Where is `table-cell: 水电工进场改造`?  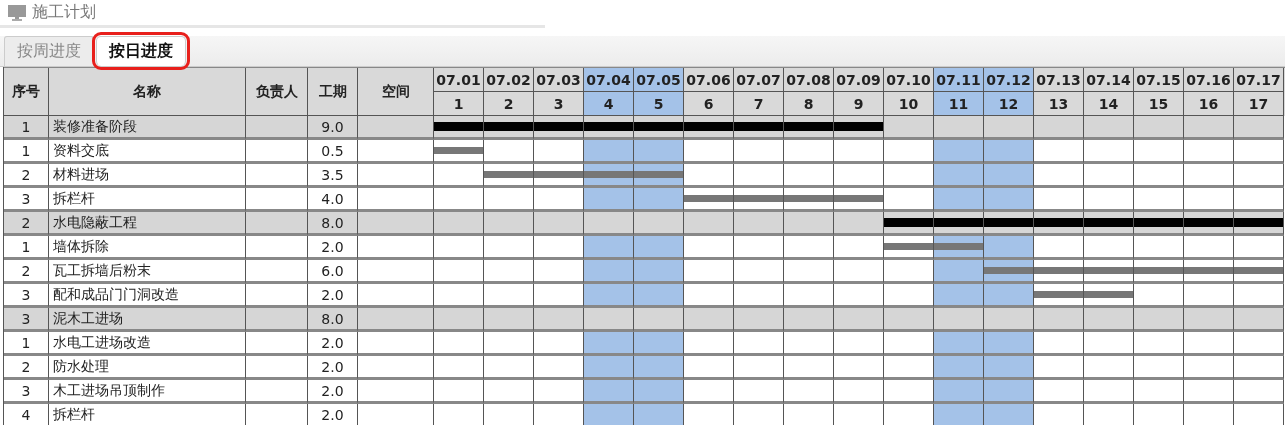
table-cell: 水电工进场改造 is located at coordinates (147, 344).